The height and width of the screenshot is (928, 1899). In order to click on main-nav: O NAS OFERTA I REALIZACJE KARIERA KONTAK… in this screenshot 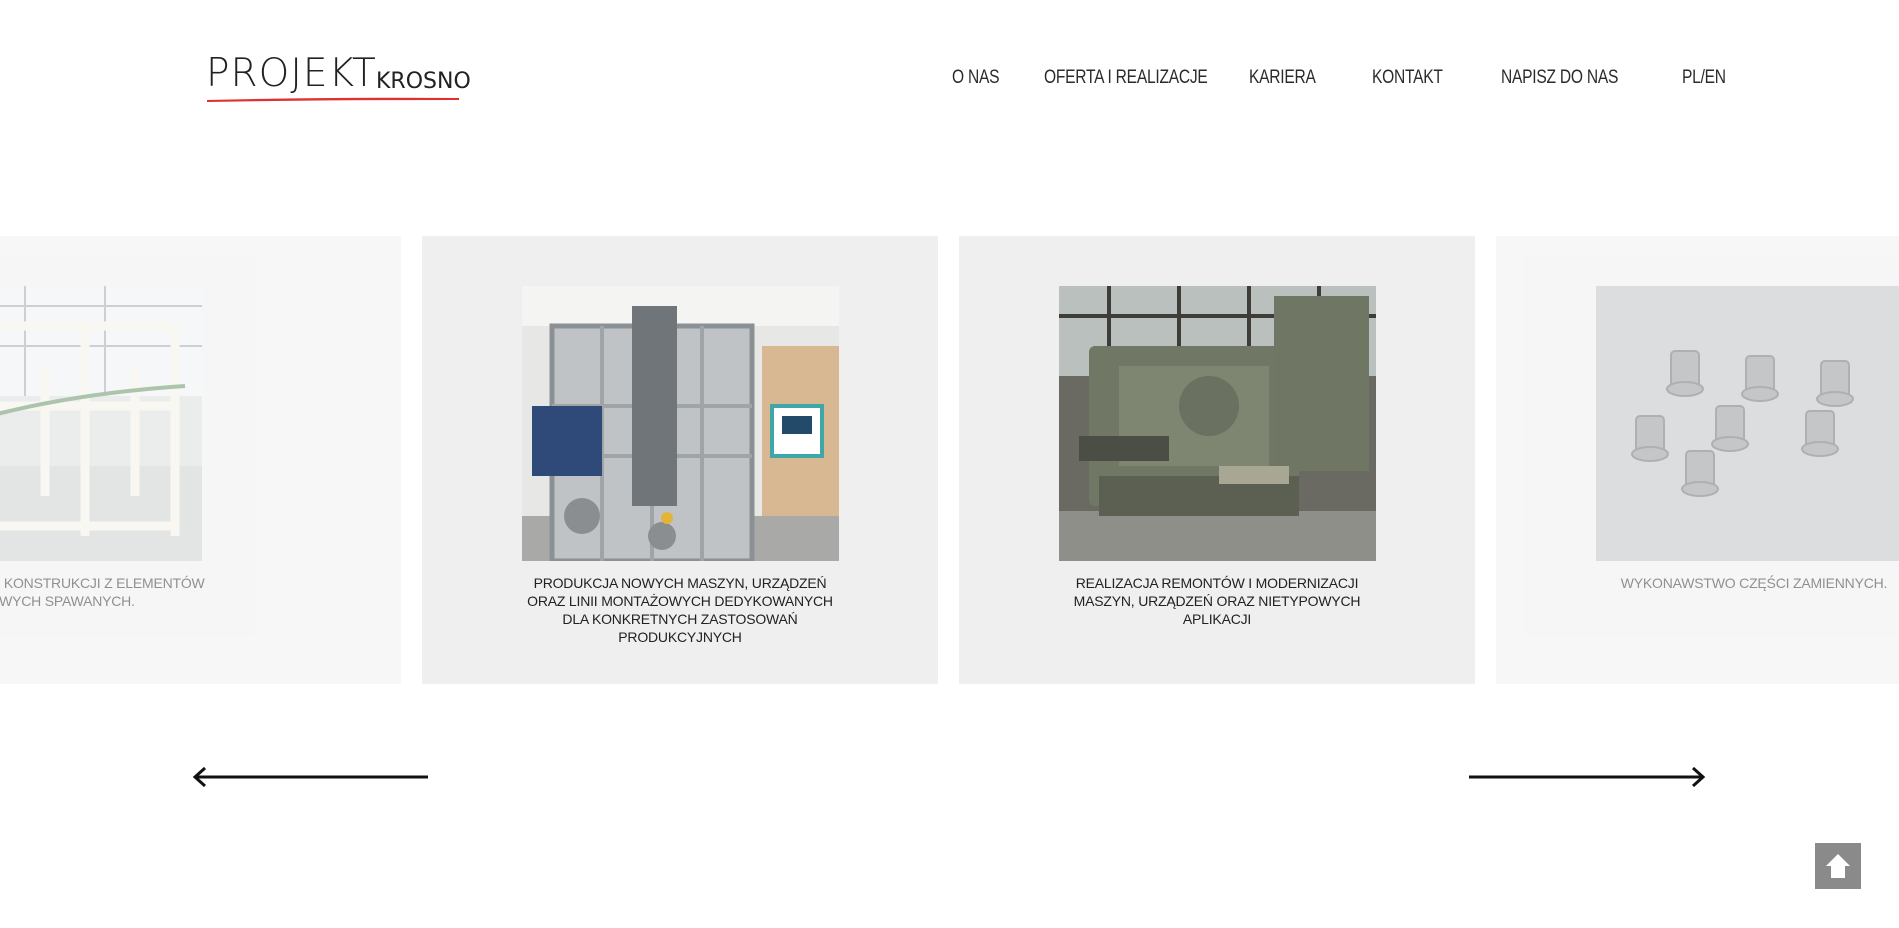, I will do `click(1343, 78)`.